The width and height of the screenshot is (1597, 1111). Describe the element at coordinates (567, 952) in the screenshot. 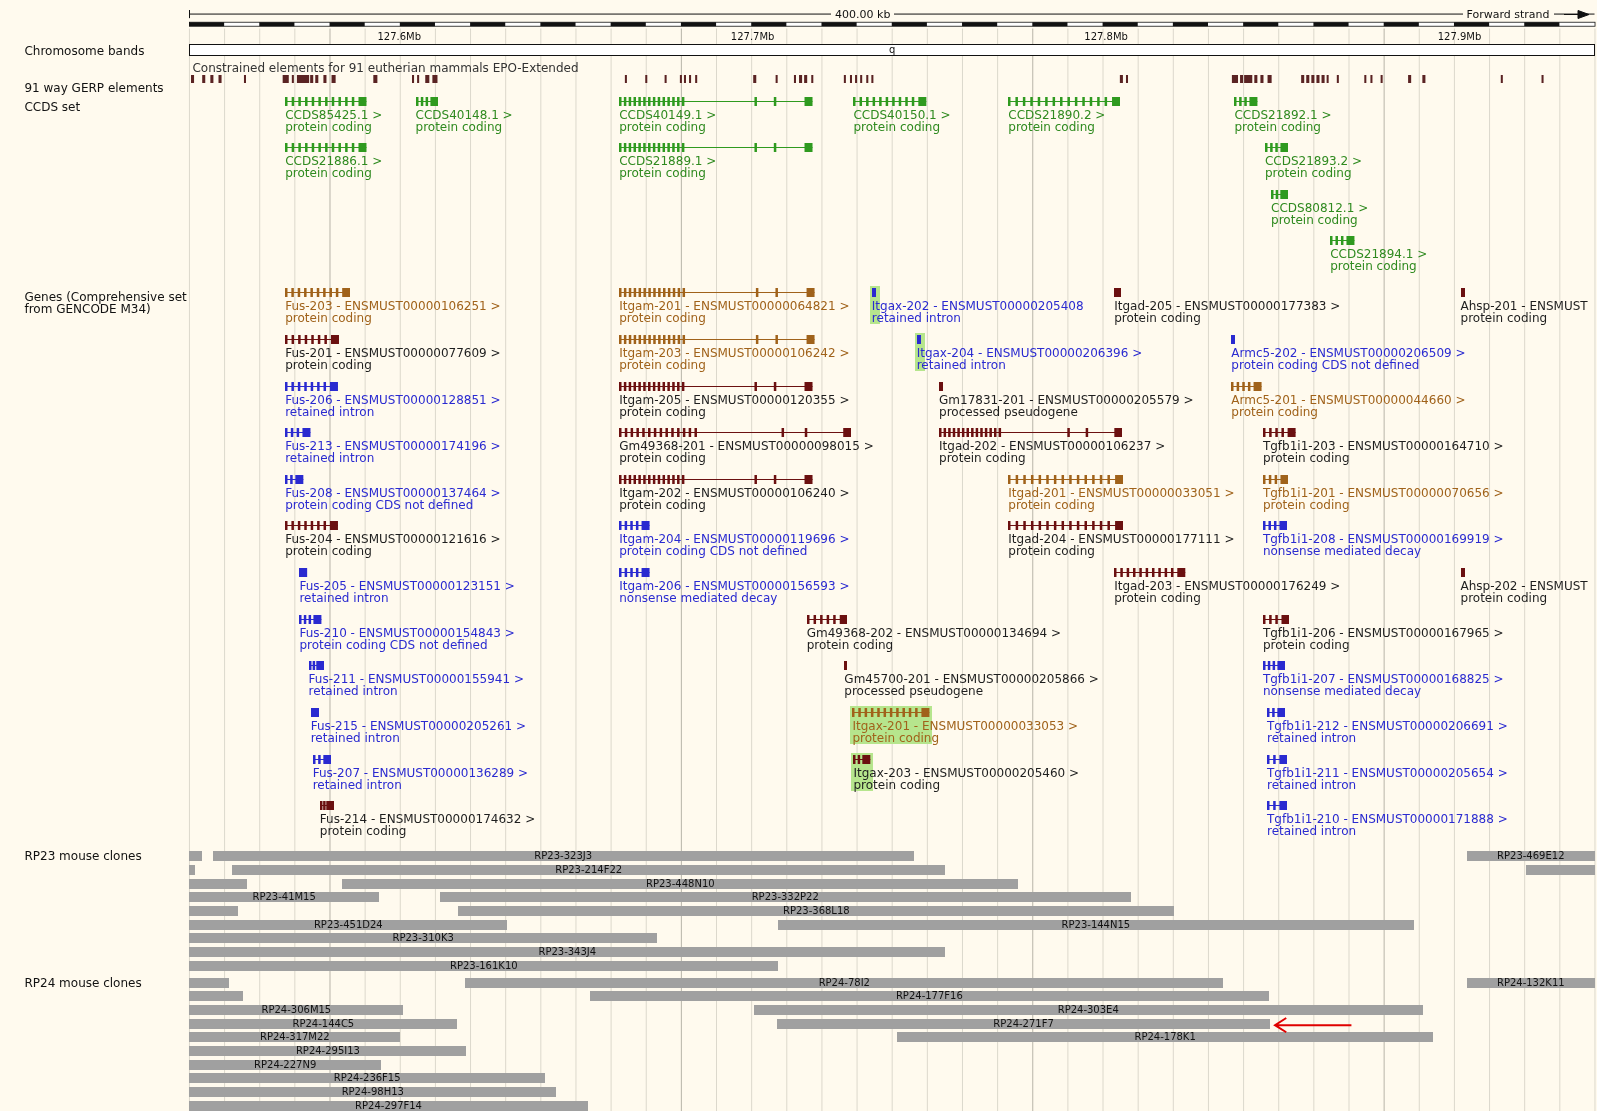

I see `clone-bar: RP23-343J4` at that location.